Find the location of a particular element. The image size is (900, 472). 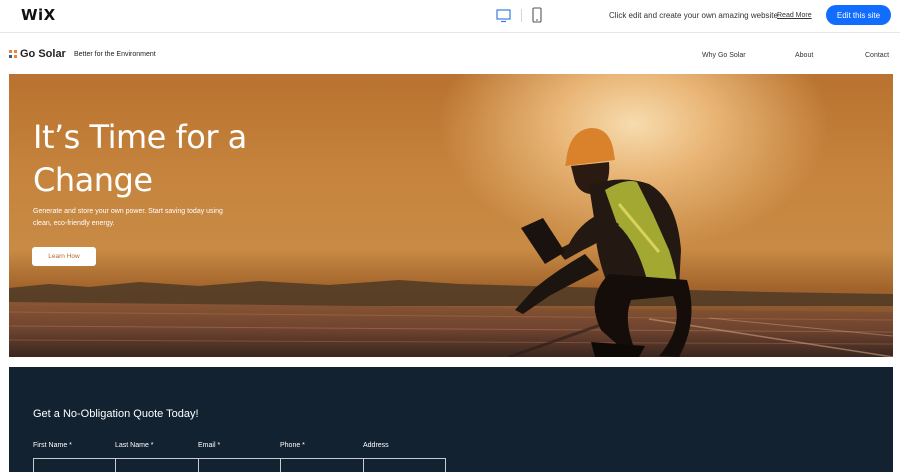

hero-title: It’s Time for a Change is located at coordinates (140, 158).